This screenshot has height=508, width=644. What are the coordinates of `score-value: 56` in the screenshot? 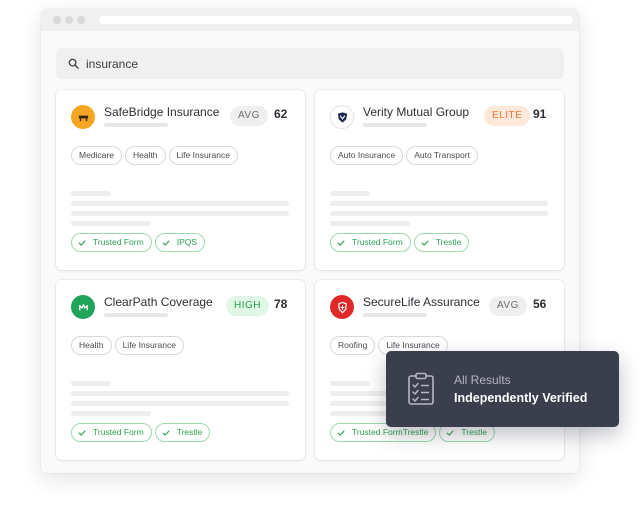 It's located at (540, 304).